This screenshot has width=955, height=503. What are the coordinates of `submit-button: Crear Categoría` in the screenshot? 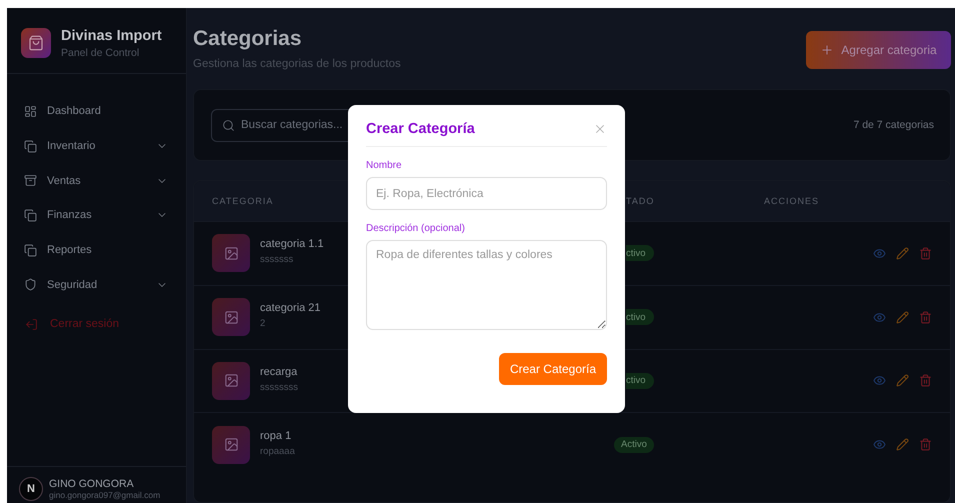 It's located at (552, 369).